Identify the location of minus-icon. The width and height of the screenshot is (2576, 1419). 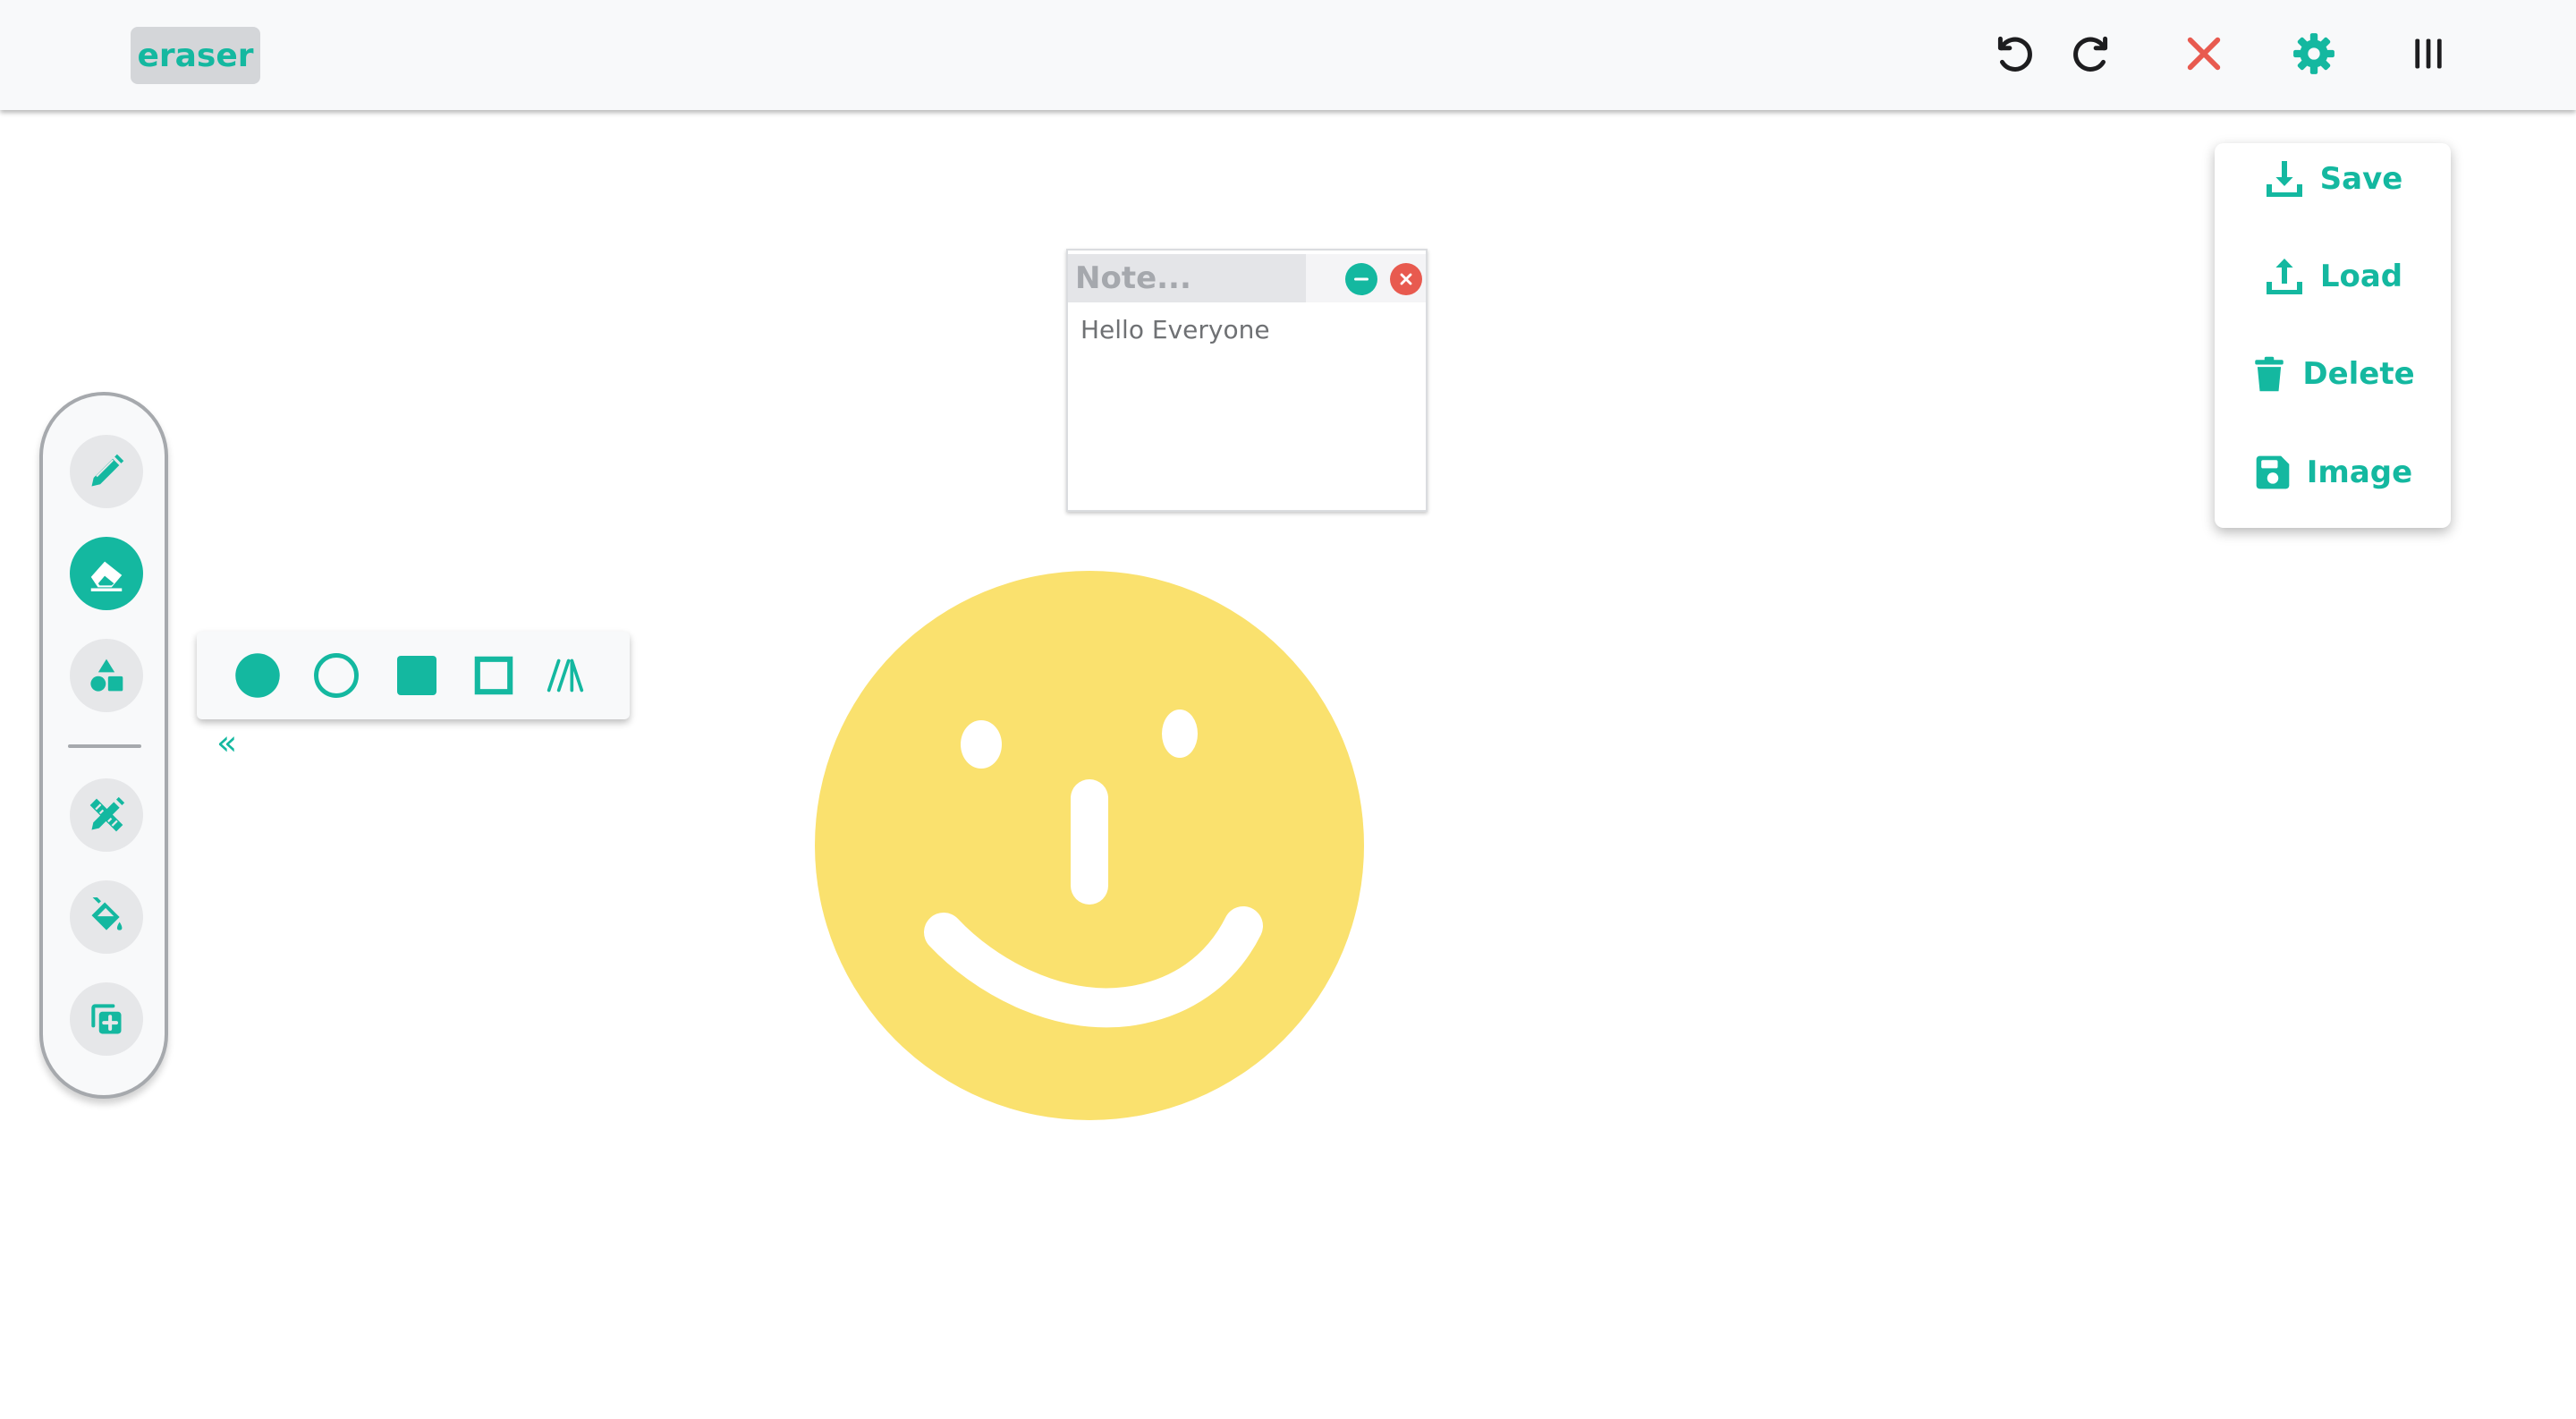
(1361, 279).